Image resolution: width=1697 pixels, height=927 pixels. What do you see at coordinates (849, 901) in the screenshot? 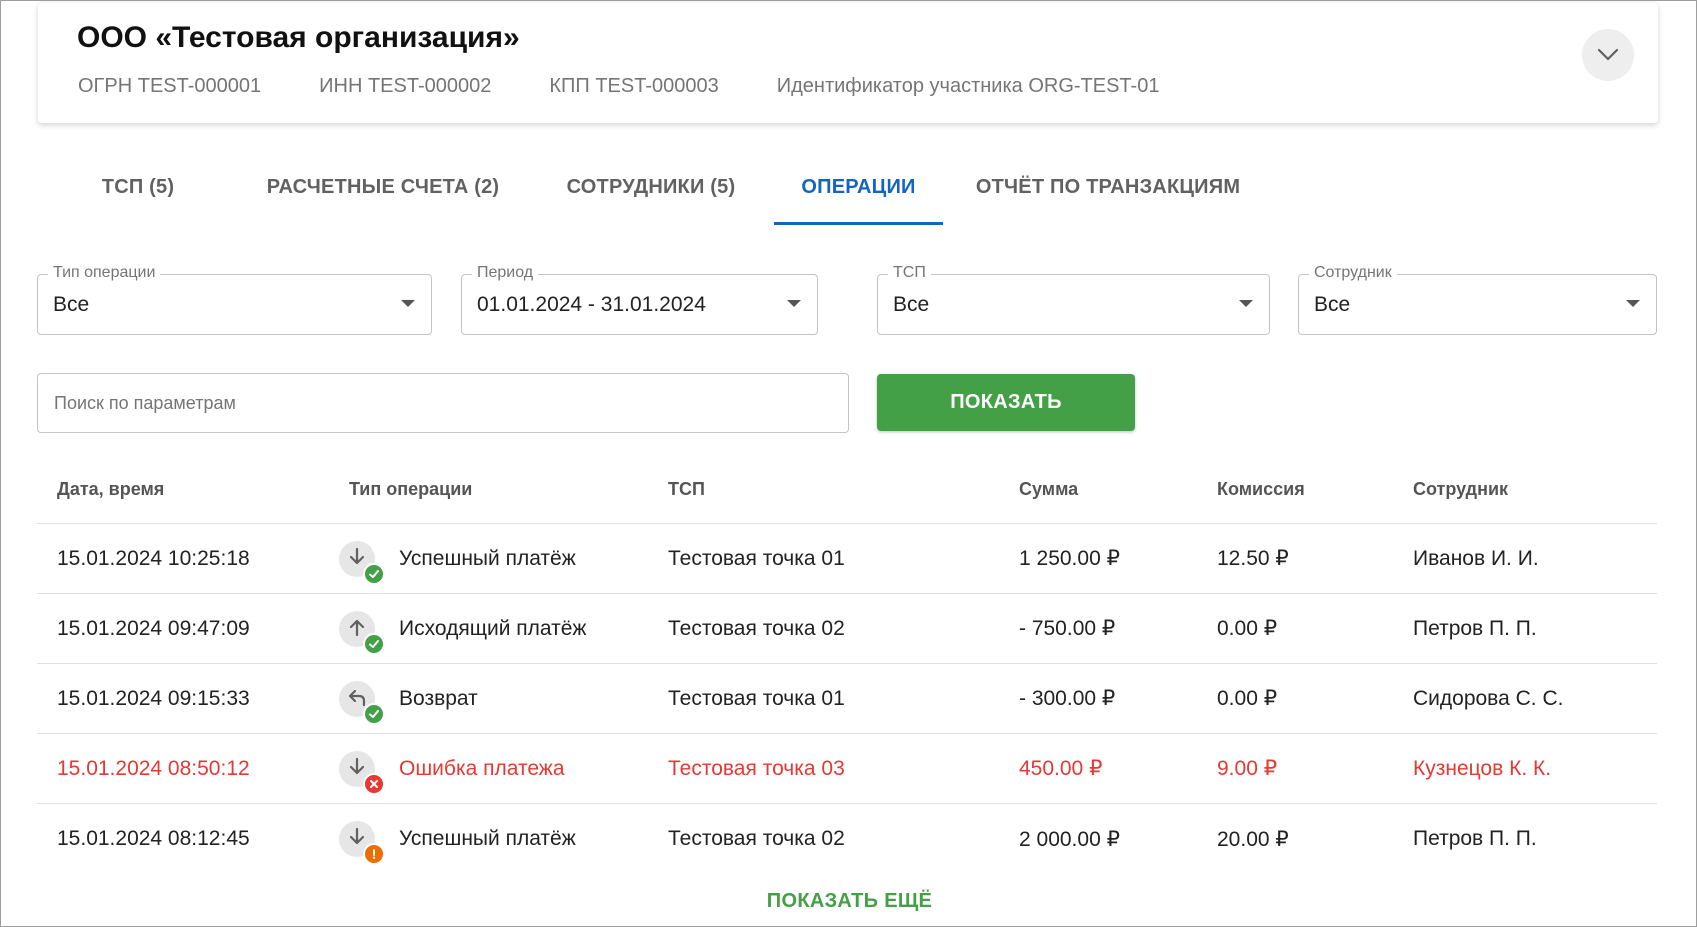
I see `show-more-button: ПОКАЗАТЬ ЕЩЁ` at bounding box center [849, 901].